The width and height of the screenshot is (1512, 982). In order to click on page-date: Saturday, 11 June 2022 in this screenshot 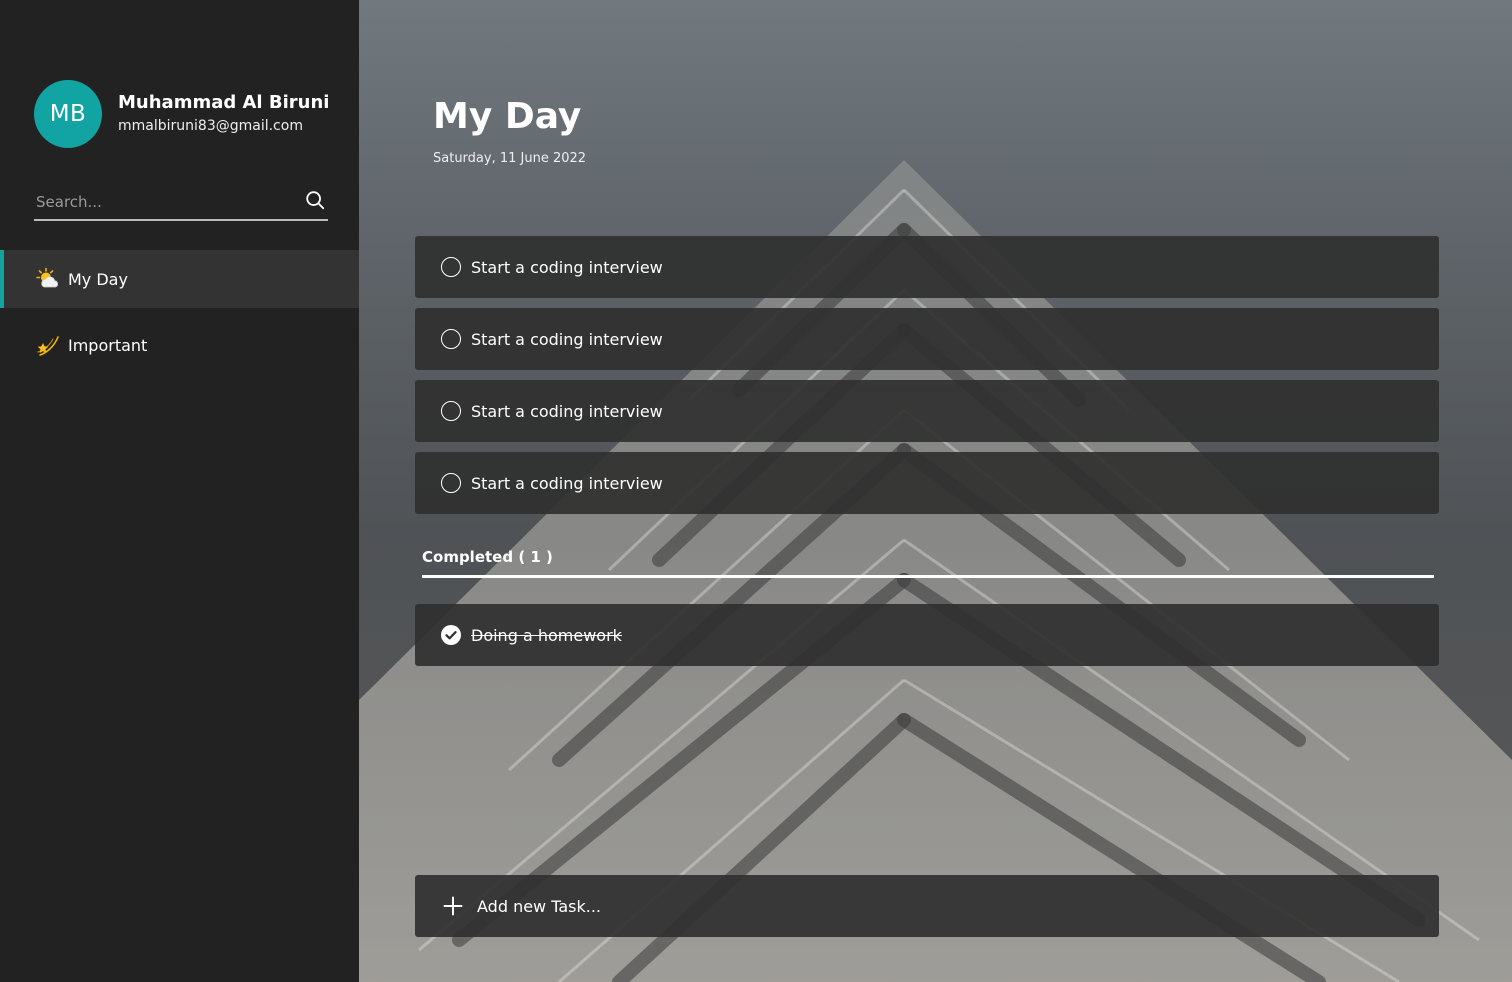, I will do `click(510, 158)`.